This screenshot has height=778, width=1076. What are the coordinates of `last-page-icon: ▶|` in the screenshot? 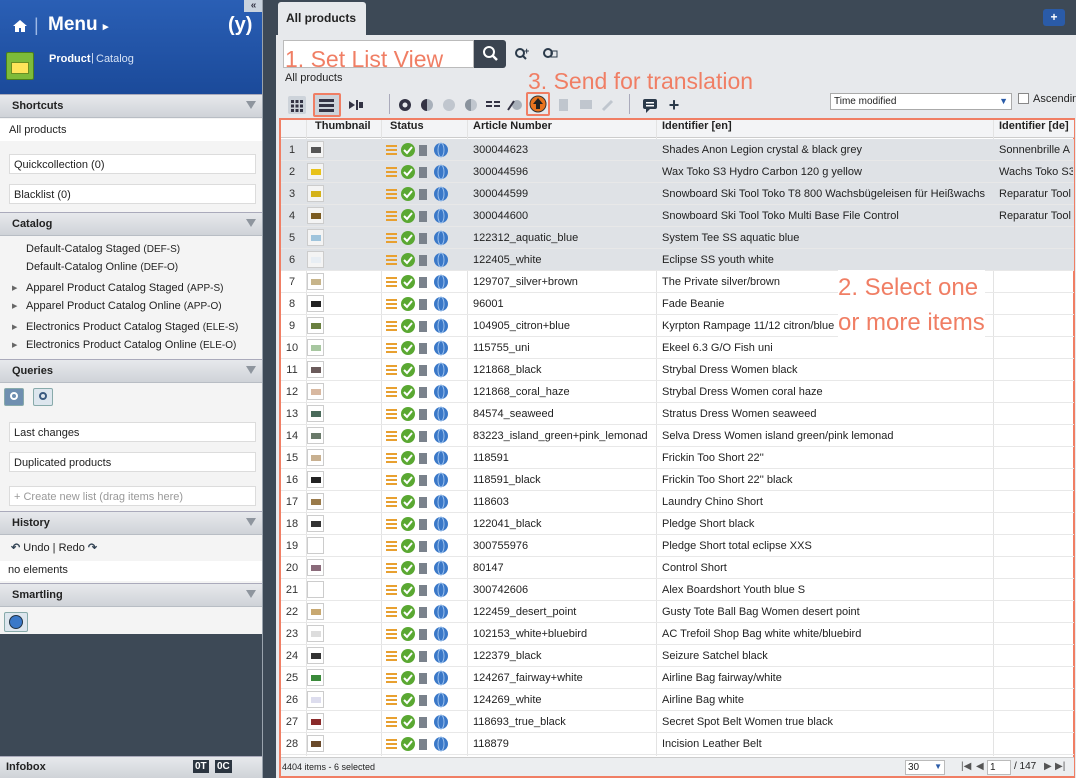 It's located at (1060, 766).